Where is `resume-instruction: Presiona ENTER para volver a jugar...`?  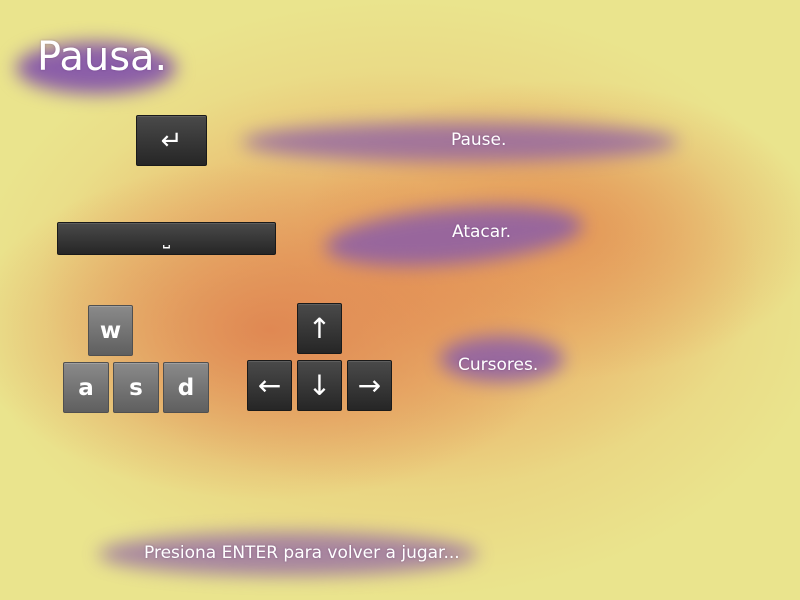
resume-instruction: Presiona ENTER para volver a jugar... is located at coordinates (302, 553).